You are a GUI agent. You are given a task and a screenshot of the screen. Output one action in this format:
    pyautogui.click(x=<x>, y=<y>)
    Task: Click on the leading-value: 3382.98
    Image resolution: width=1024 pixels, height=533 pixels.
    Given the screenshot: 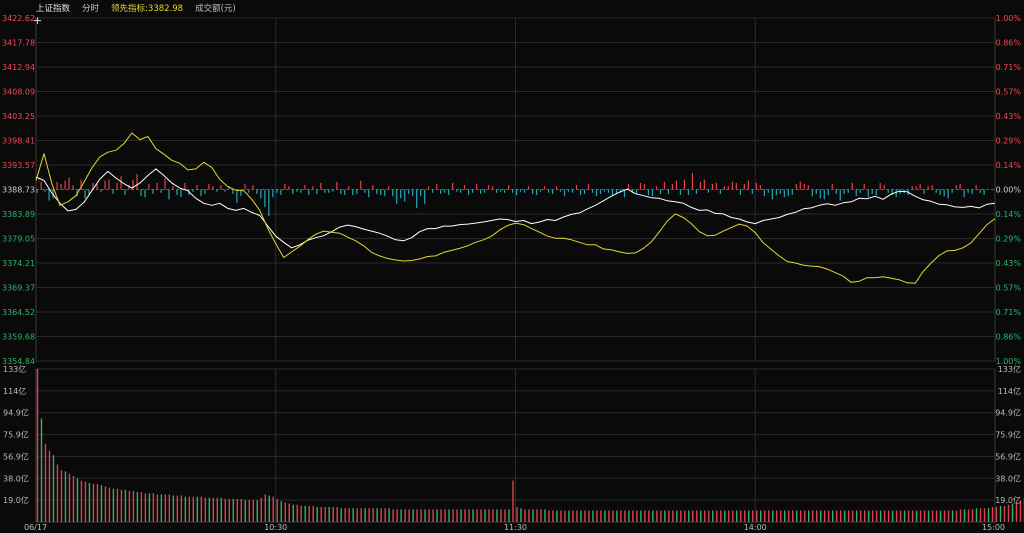 What is the action you would take?
    pyautogui.click(x=165, y=9)
    